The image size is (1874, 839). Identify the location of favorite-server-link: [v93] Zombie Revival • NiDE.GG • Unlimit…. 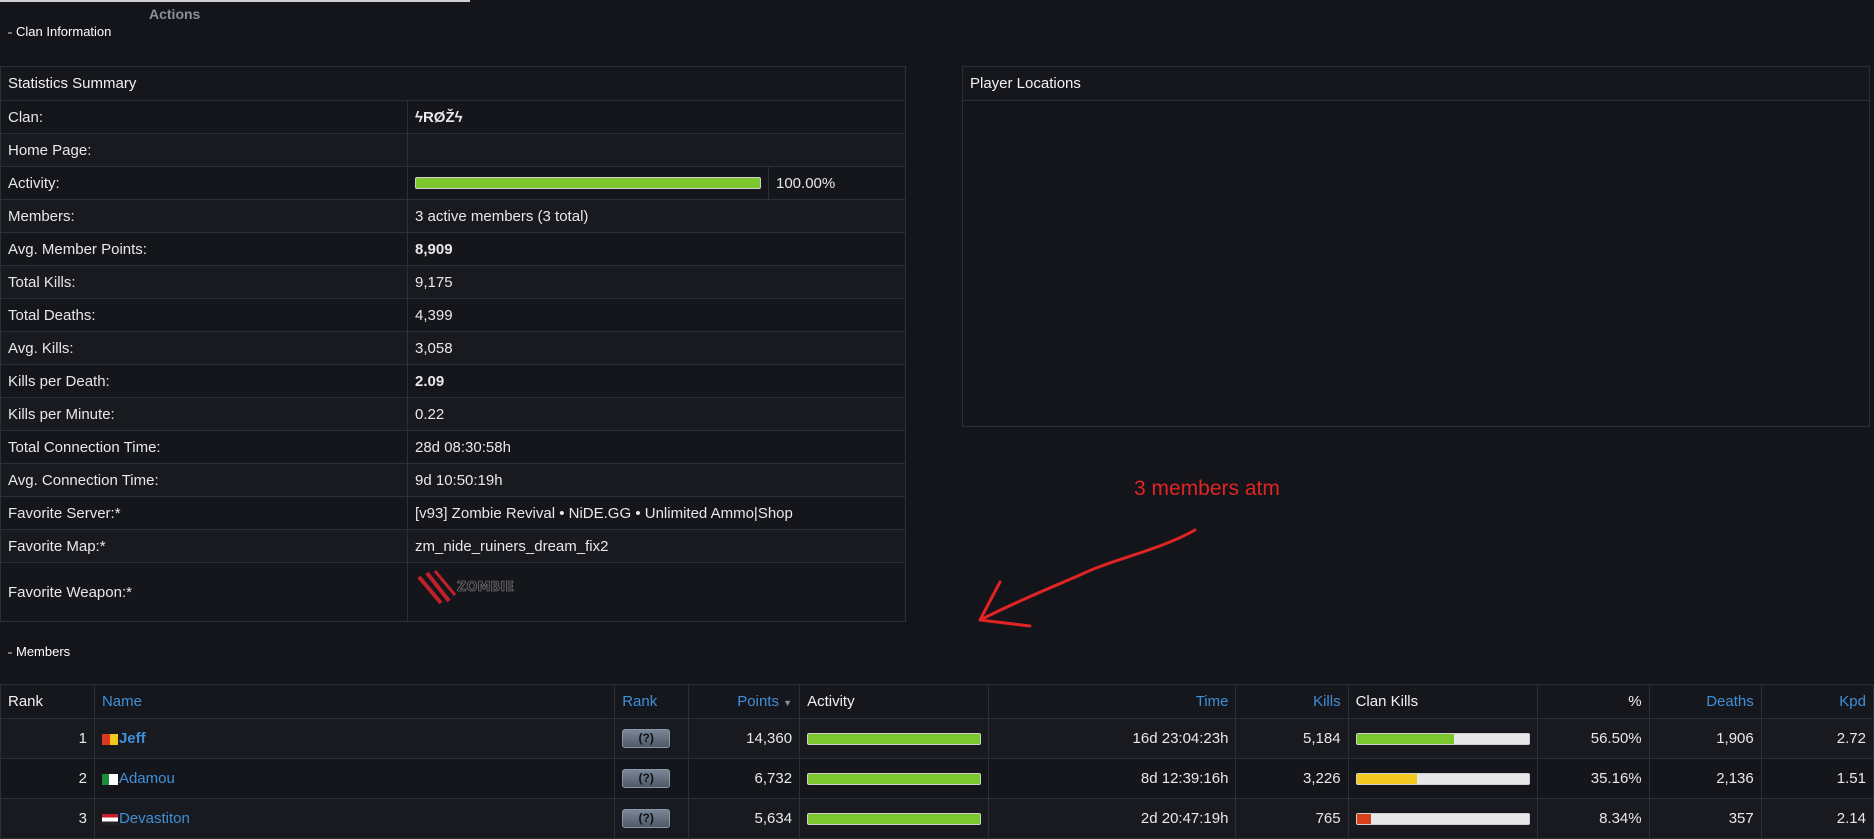
(656, 513).